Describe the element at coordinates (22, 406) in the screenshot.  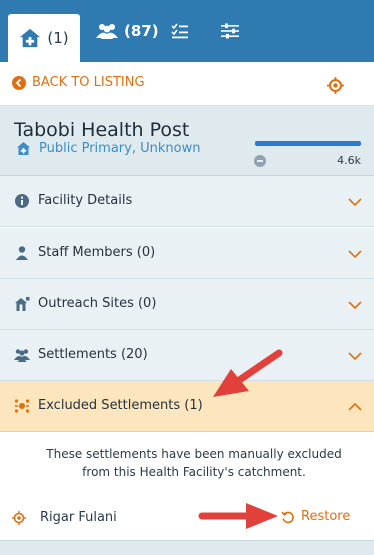
I see `excluded-settlement-icon` at that location.